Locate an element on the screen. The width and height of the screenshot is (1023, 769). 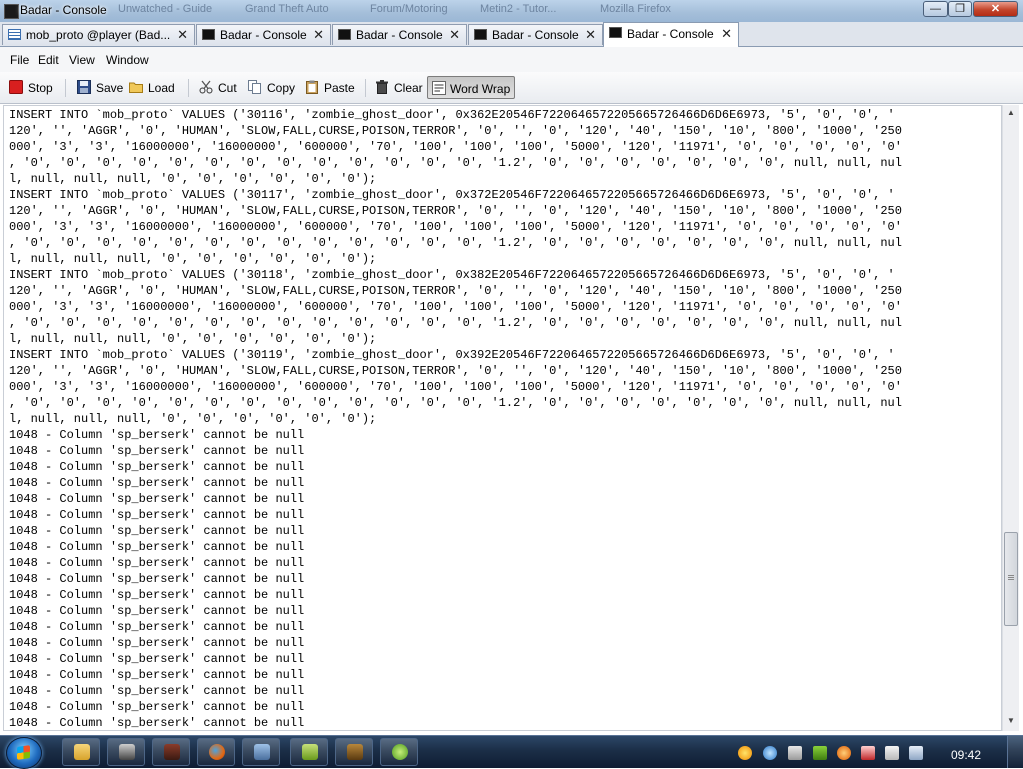
taskbar-firefox is located at coordinates (216, 752).